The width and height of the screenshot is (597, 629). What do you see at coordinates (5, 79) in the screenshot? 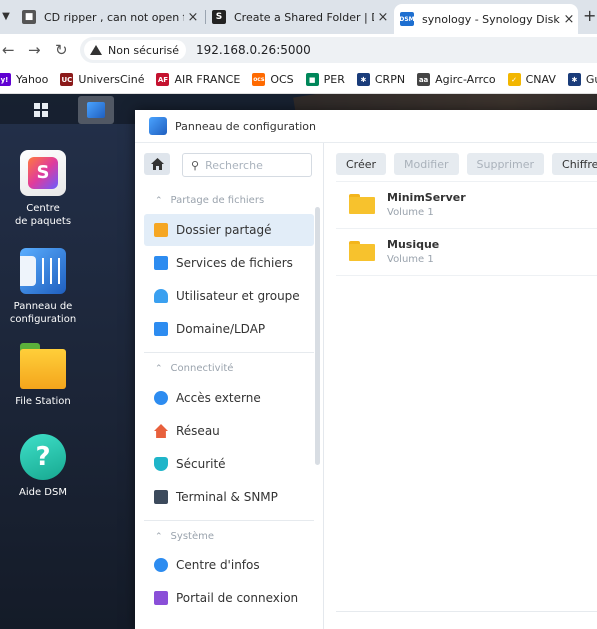
I see `yahoo-icon: y!` at bounding box center [5, 79].